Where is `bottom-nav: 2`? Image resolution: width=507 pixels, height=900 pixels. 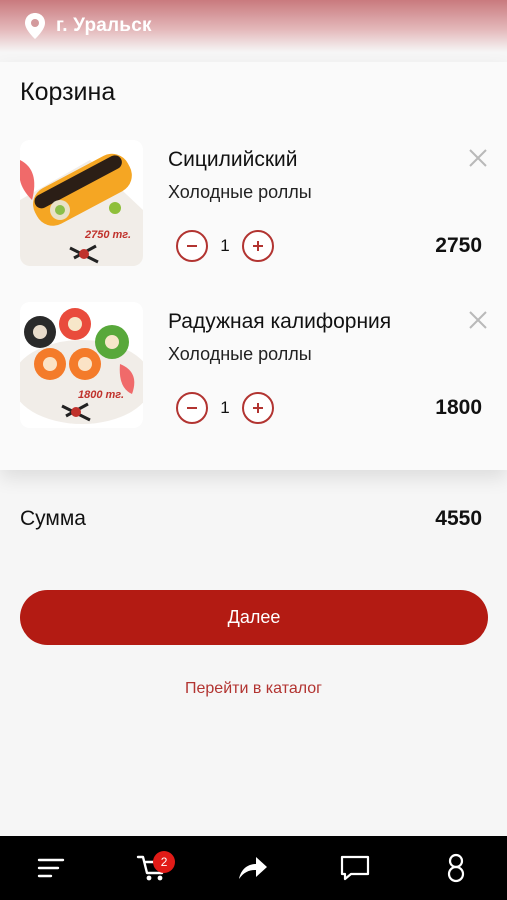 bottom-nav: 2 is located at coordinates (253, 868).